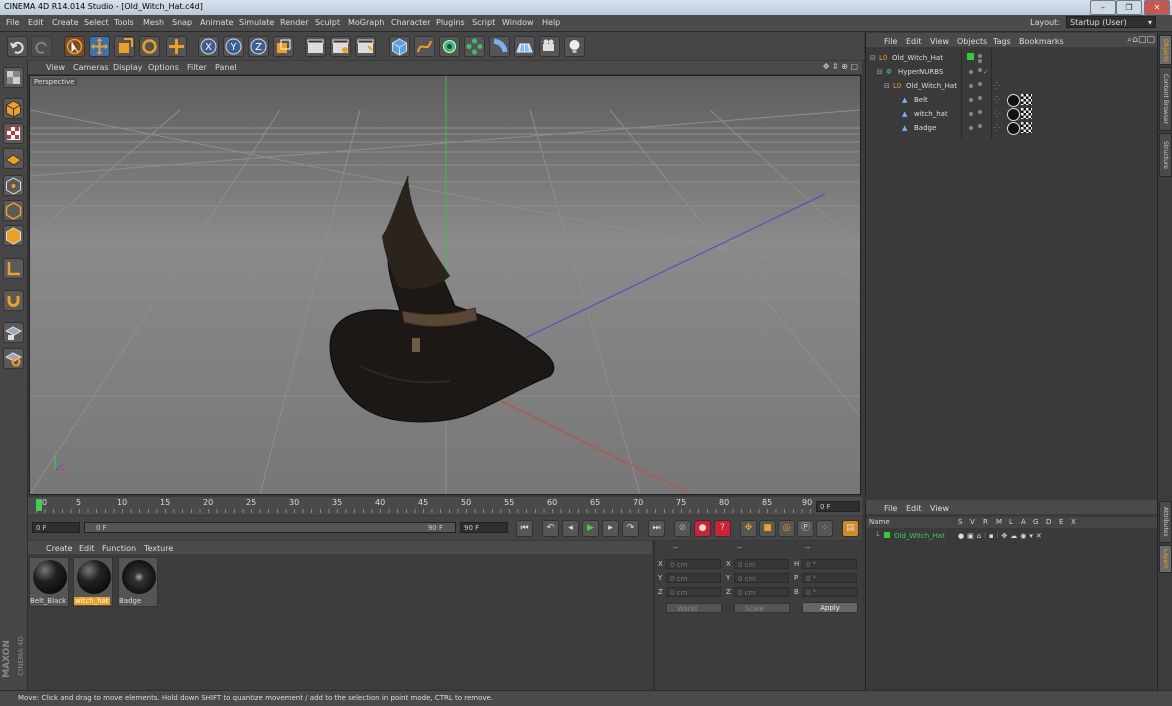 Image resolution: width=1172 pixels, height=706 pixels. Describe the element at coordinates (474, 46) in the screenshot. I see `add-array-button` at that location.